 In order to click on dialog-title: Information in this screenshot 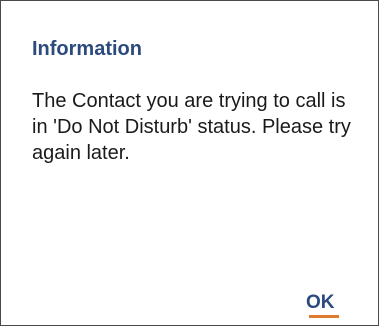, I will do `click(87, 49)`.